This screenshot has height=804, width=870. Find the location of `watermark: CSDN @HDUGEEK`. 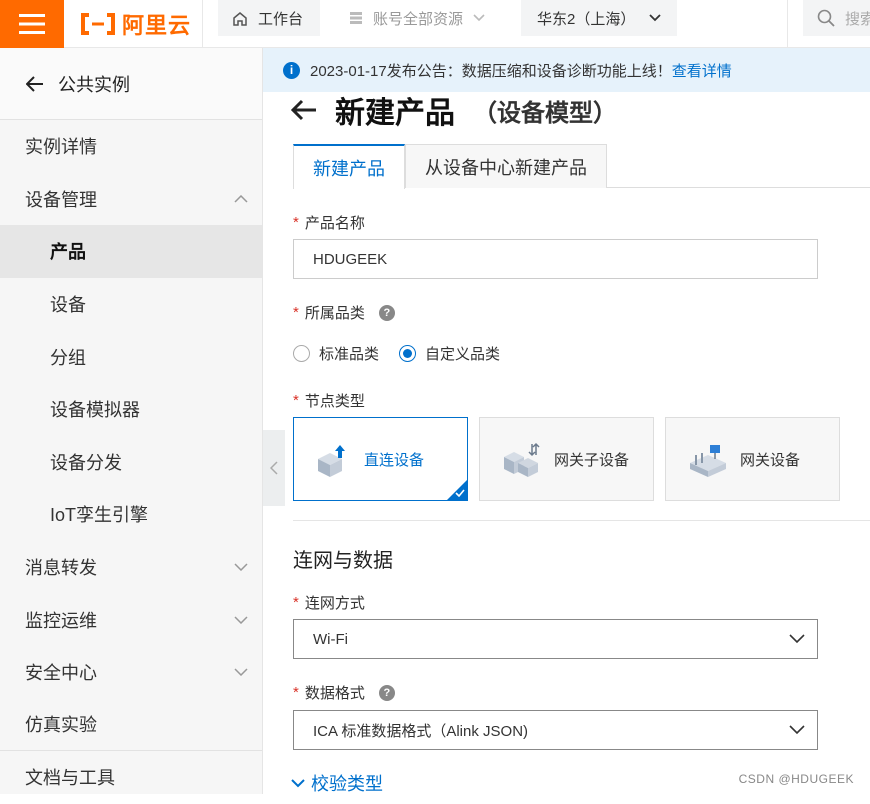

watermark: CSDN @HDUGEEK is located at coordinates (796, 779).